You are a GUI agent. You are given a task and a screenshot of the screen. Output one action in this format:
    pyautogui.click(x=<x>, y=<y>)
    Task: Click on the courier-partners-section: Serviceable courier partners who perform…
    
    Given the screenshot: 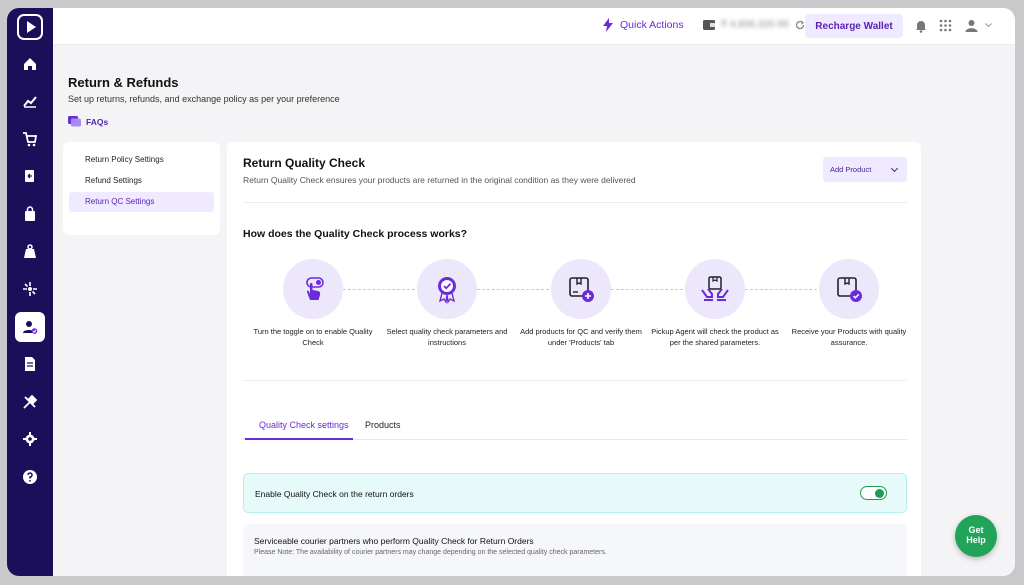 What is the action you would take?
    pyautogui.click(x=575, y=550)
    